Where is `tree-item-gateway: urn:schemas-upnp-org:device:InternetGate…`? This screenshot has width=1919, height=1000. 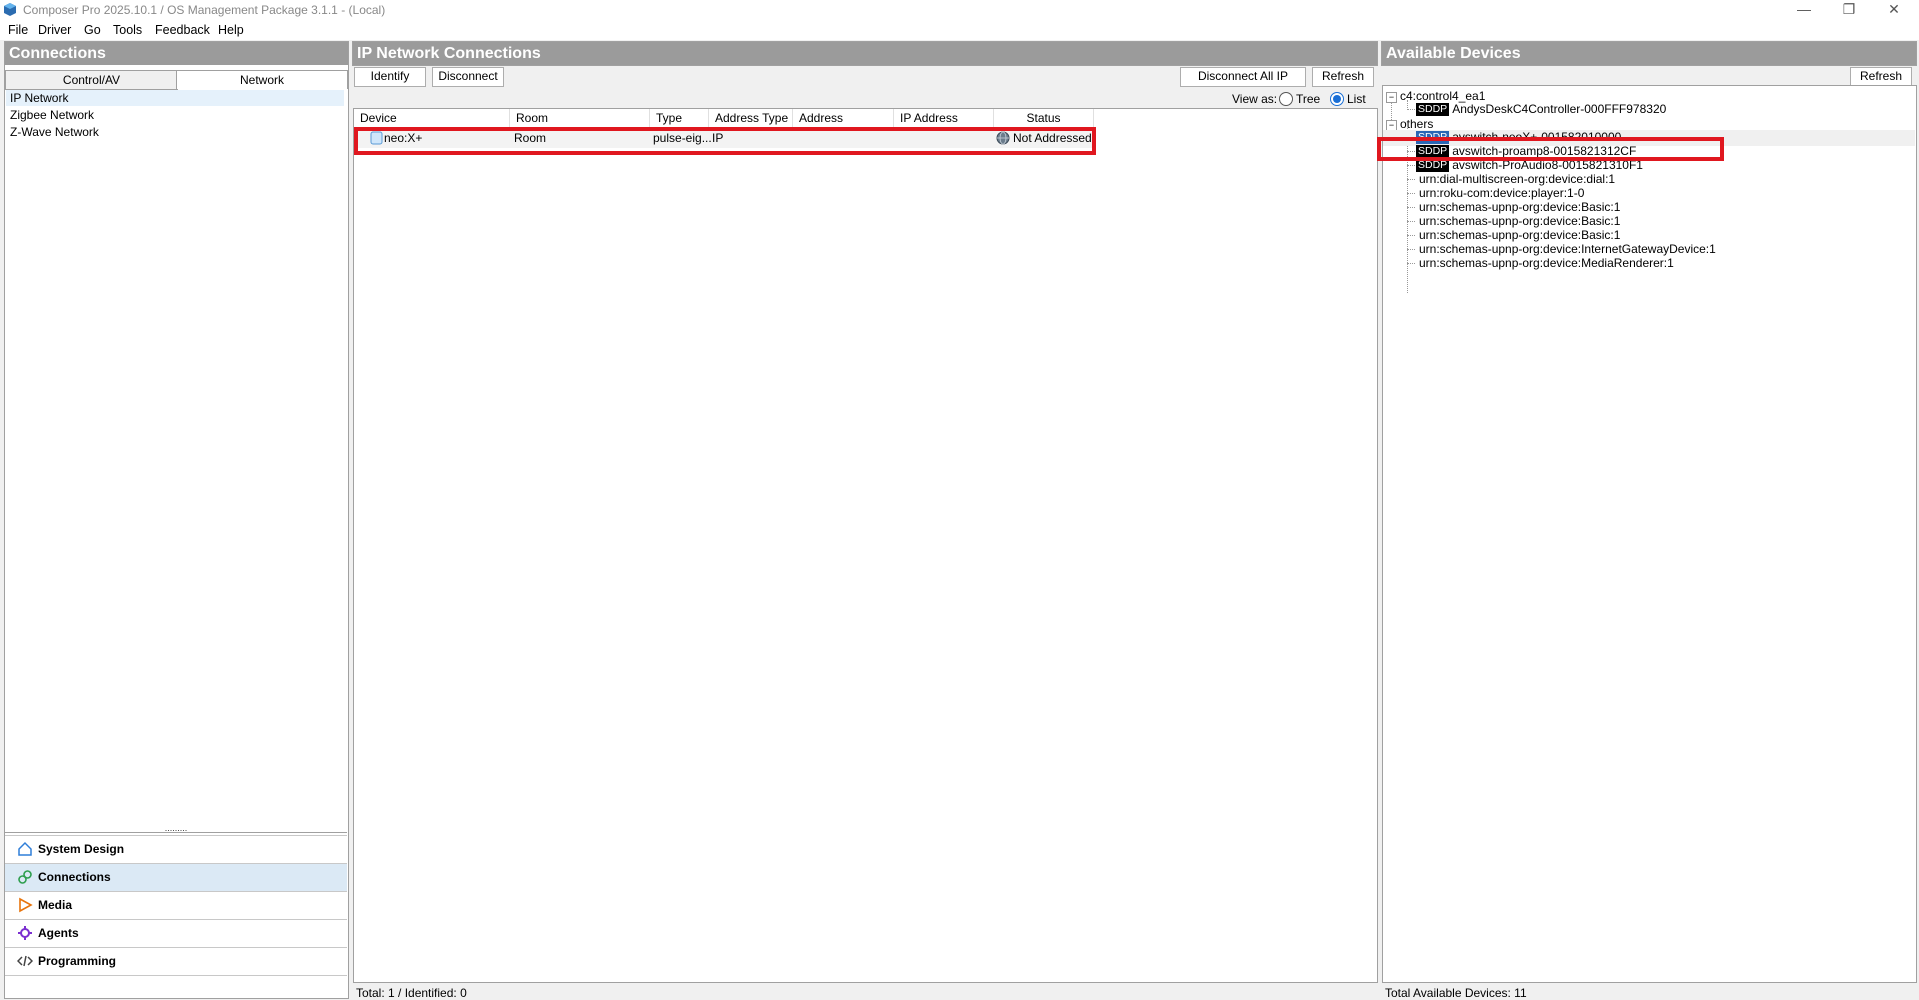 tree-item-gateway: urn:schemas-upnp-org:device:InternetGate… is located at coordinates (1567, 249).